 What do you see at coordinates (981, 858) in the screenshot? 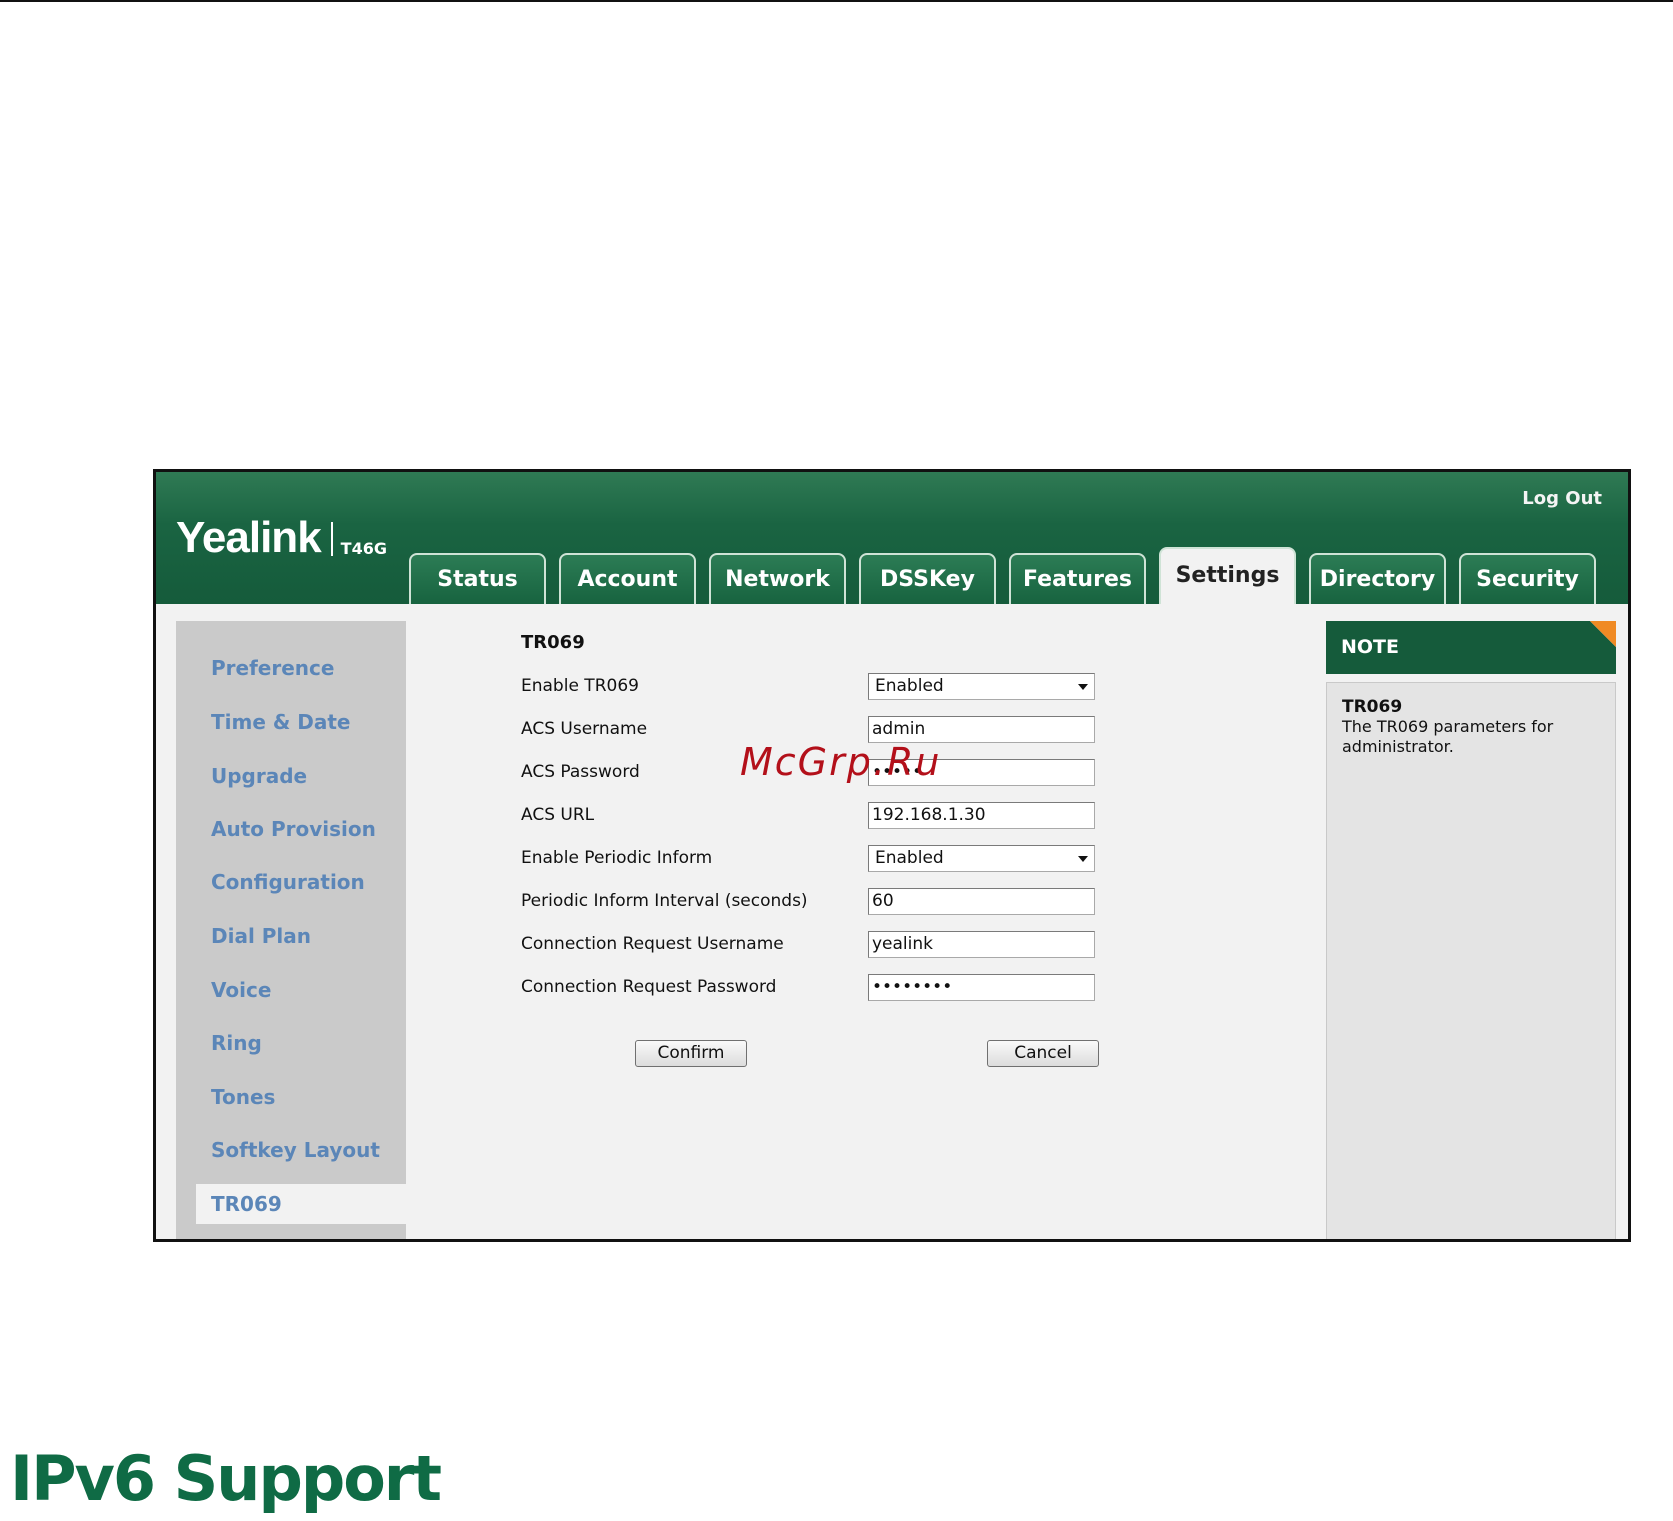
I see `enable-periodic-inform-select: Enabled` at bounding box center [981, 858].